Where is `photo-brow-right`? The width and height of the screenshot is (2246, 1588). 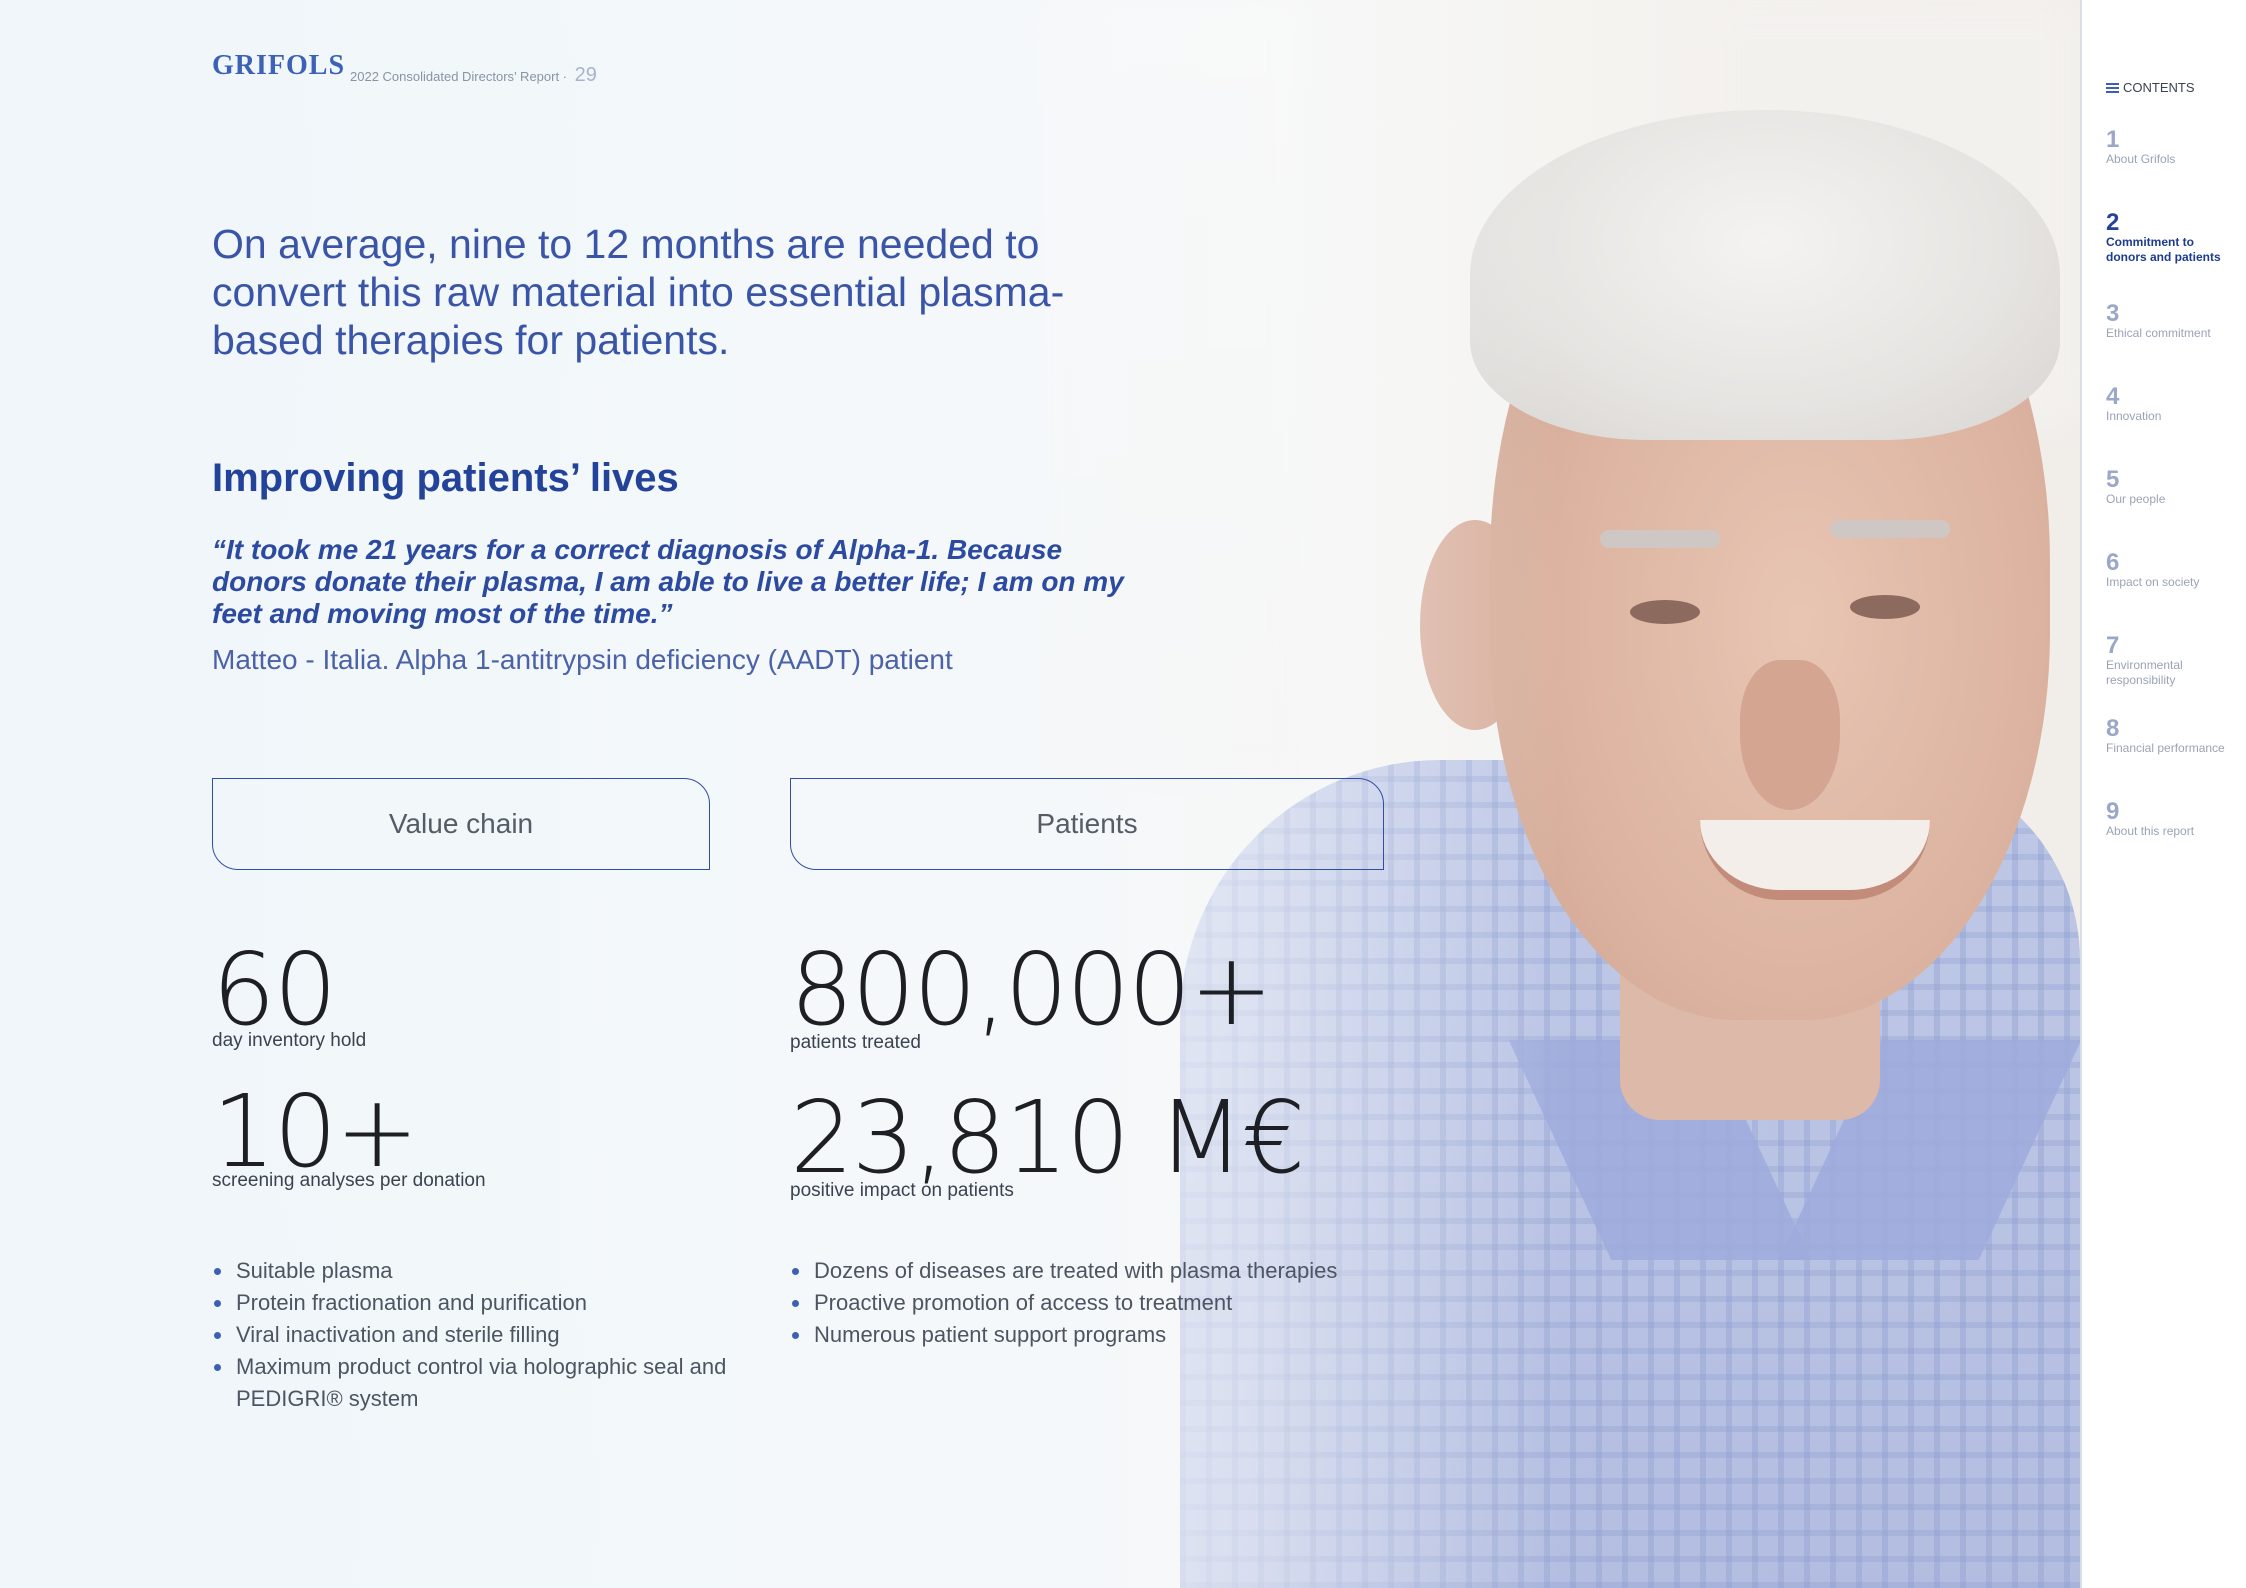 photo-brow-right is located at coordinates (1890, 529).